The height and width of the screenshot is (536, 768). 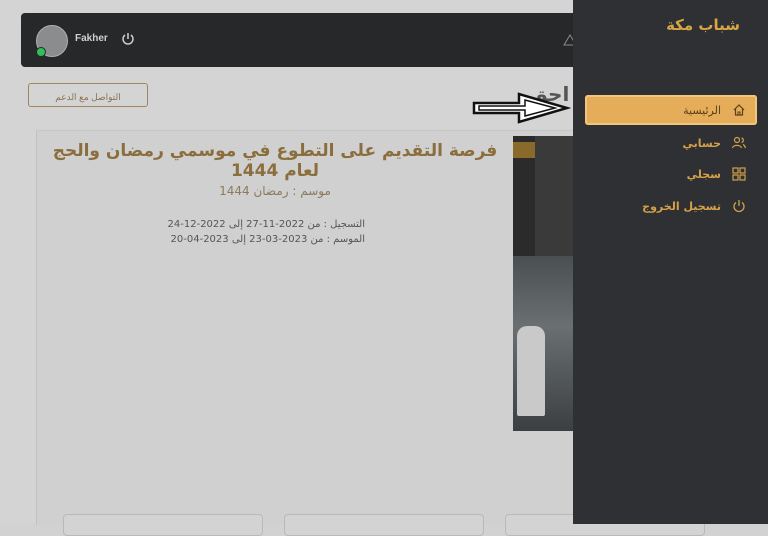 What do you see at coordinates (671, 174) in the screenshot?
I see `sidebar-item-records: سجلي` at bounding box center [671, 174].